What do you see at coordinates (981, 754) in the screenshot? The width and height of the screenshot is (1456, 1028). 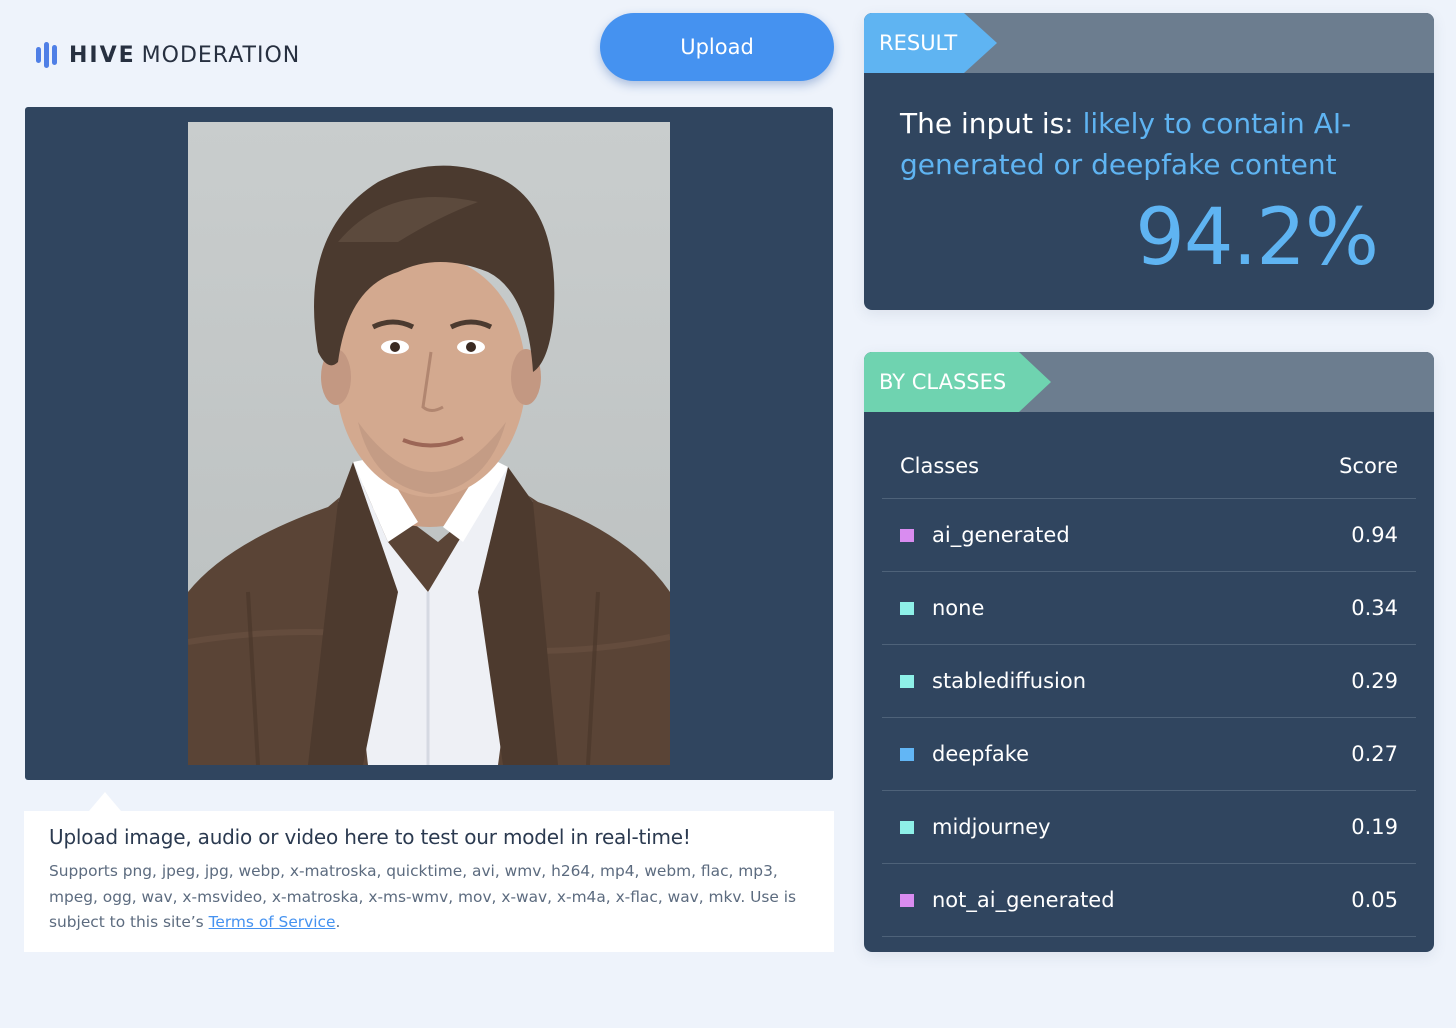 I see `class-name: deepfake` at bounding box center [981, 754].